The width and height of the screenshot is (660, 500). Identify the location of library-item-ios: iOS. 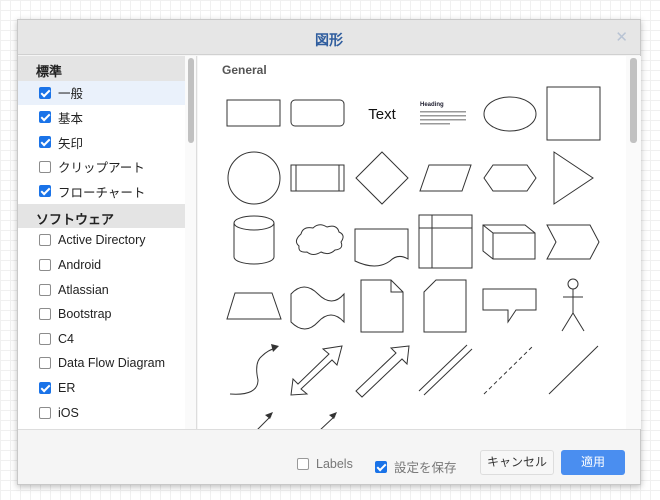
(101, 412).